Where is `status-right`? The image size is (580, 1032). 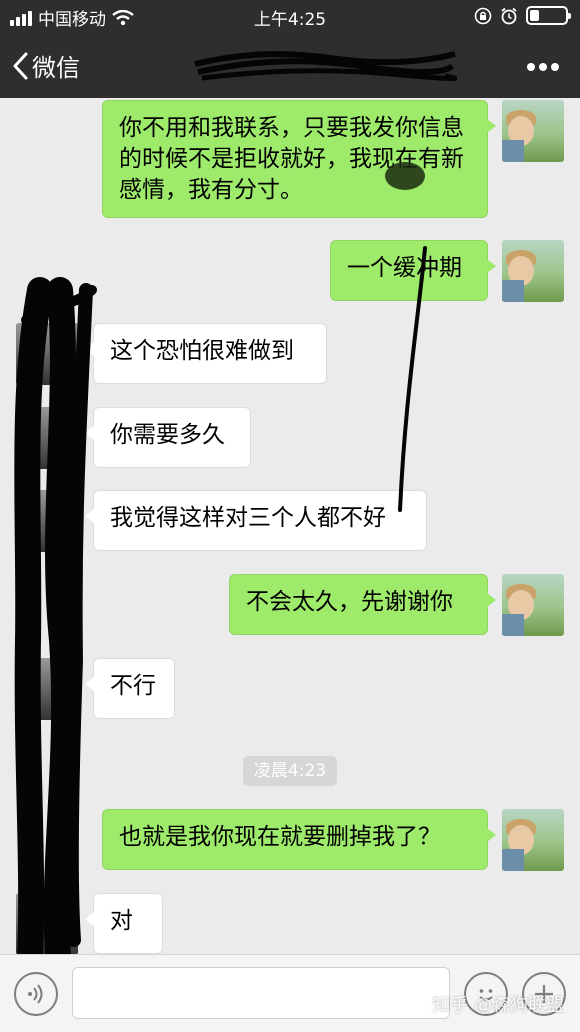
status-right is located at coordinates (522, 15).